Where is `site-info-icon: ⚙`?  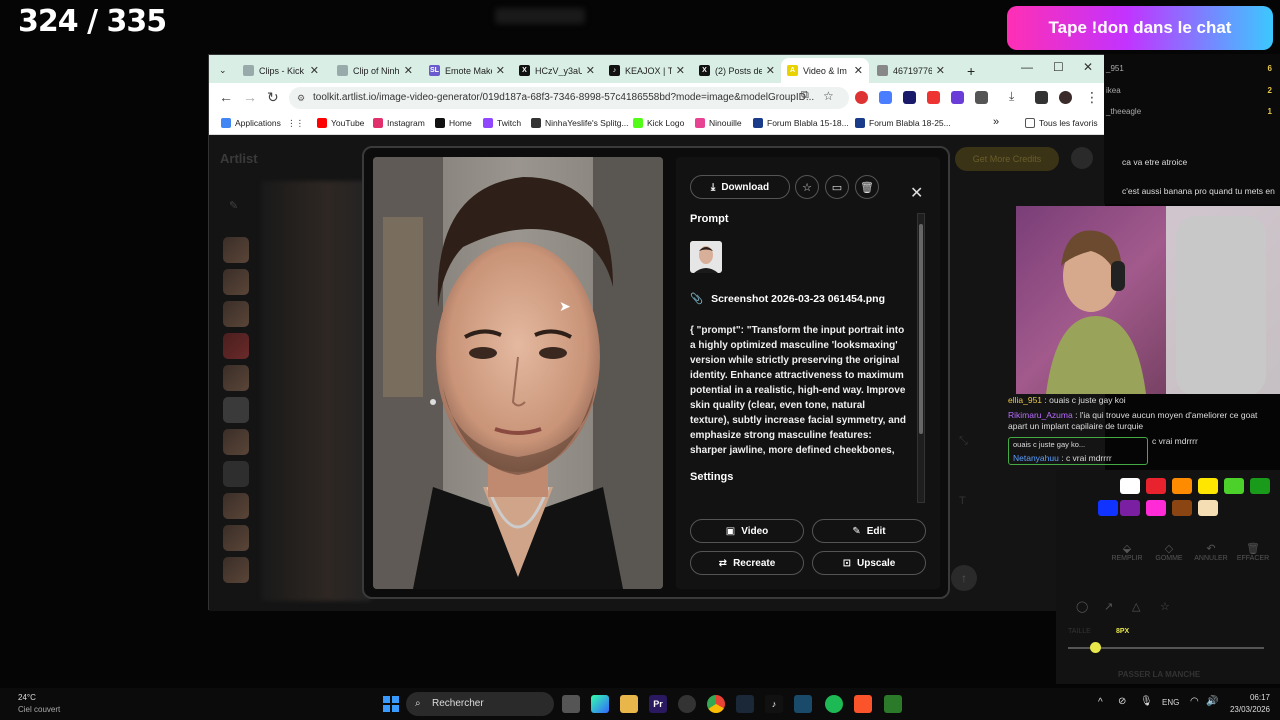 site-info-icon: ⚙ is located at coordinates (301, 98).